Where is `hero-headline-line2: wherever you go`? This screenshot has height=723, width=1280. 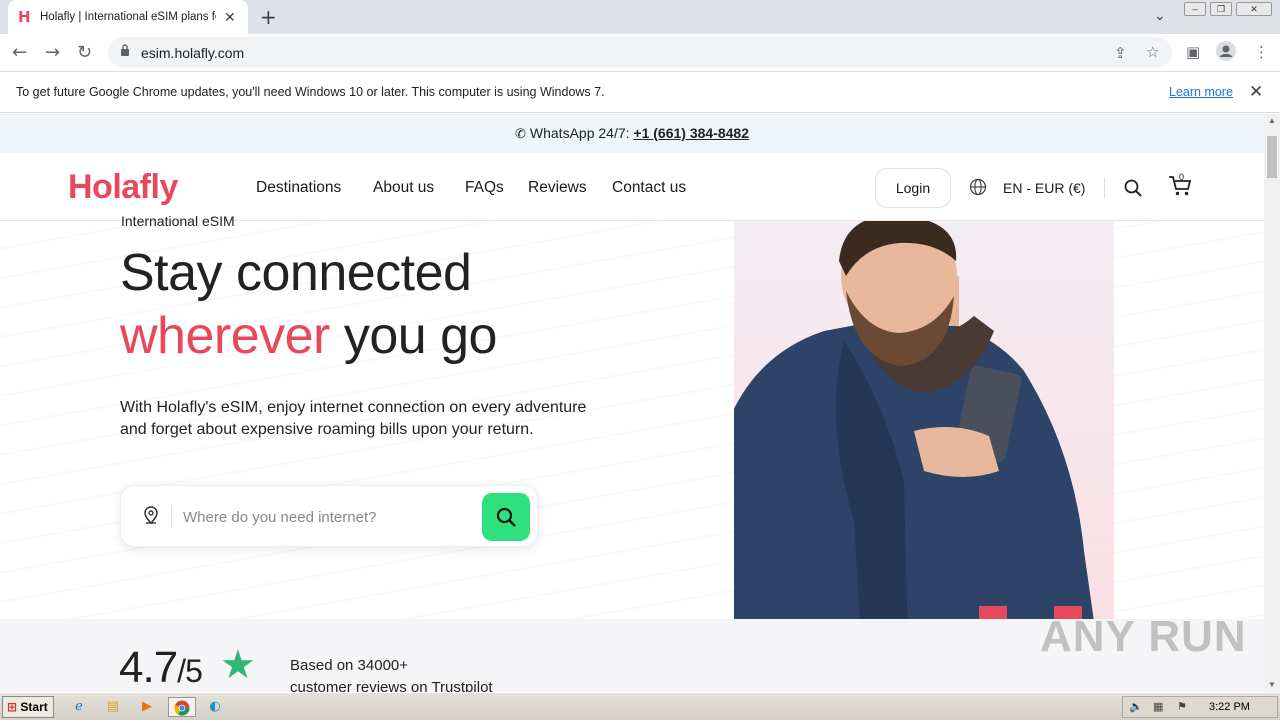
hero-headline-line2: wherever you go is located at coordinates (308, 336).